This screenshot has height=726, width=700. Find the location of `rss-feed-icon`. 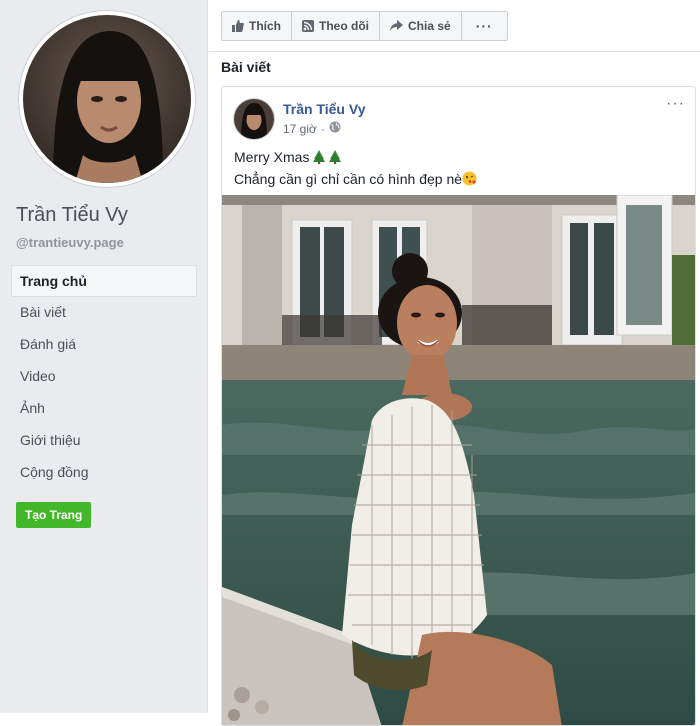

rss-feed-icon is located at coordinates (308, 26).